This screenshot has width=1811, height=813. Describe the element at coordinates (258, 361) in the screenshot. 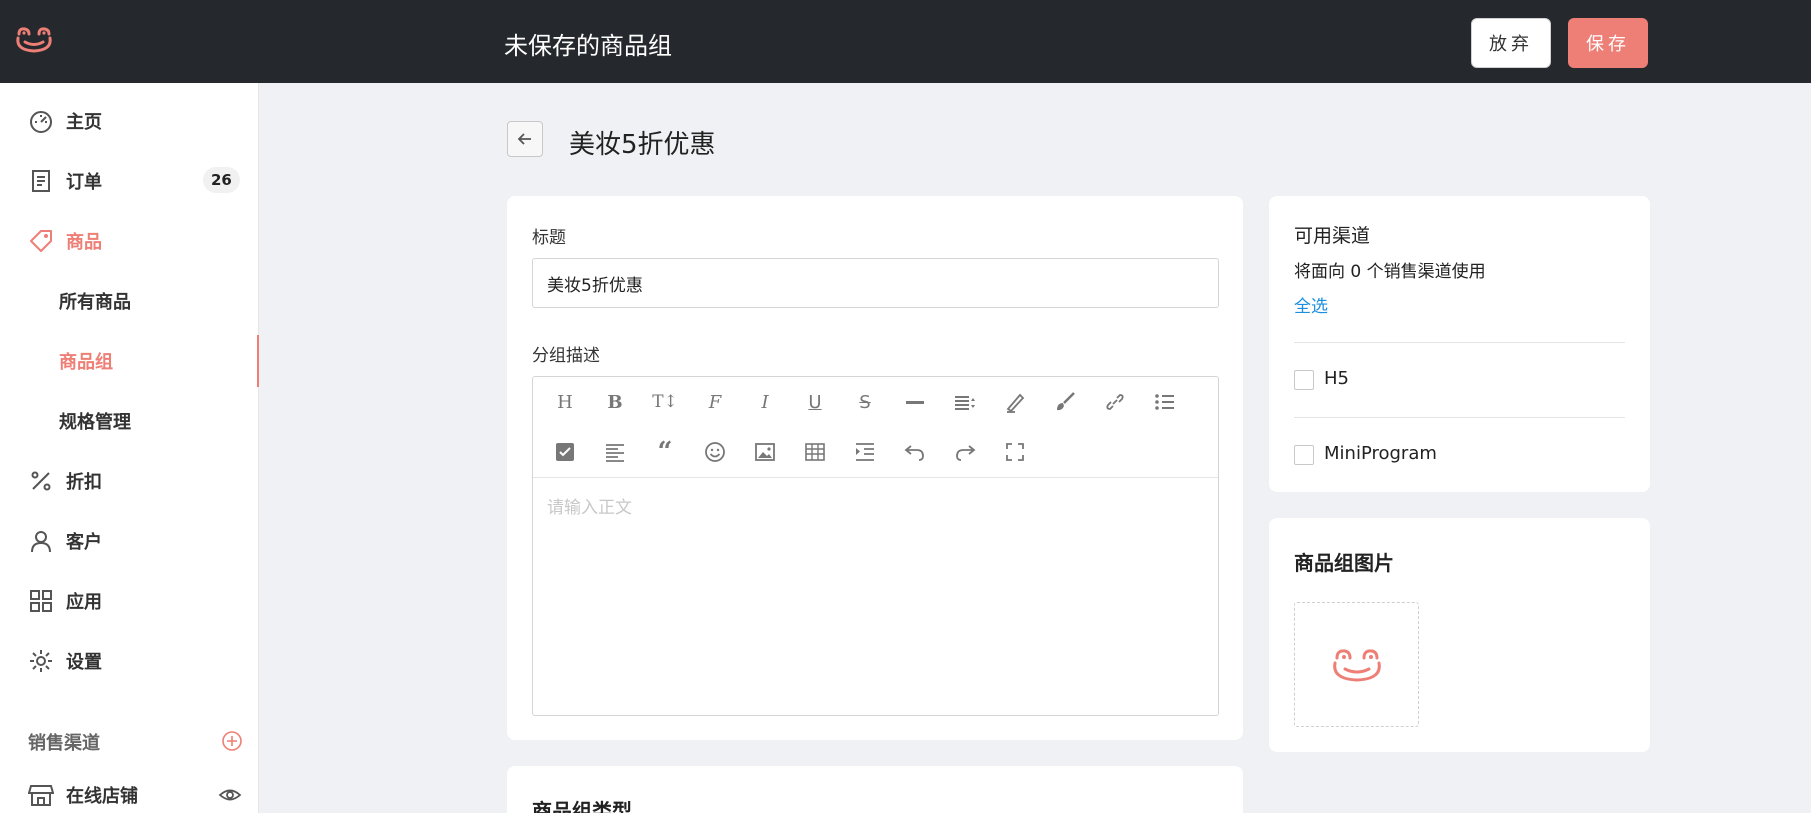

I see `active-indicator` at that location.